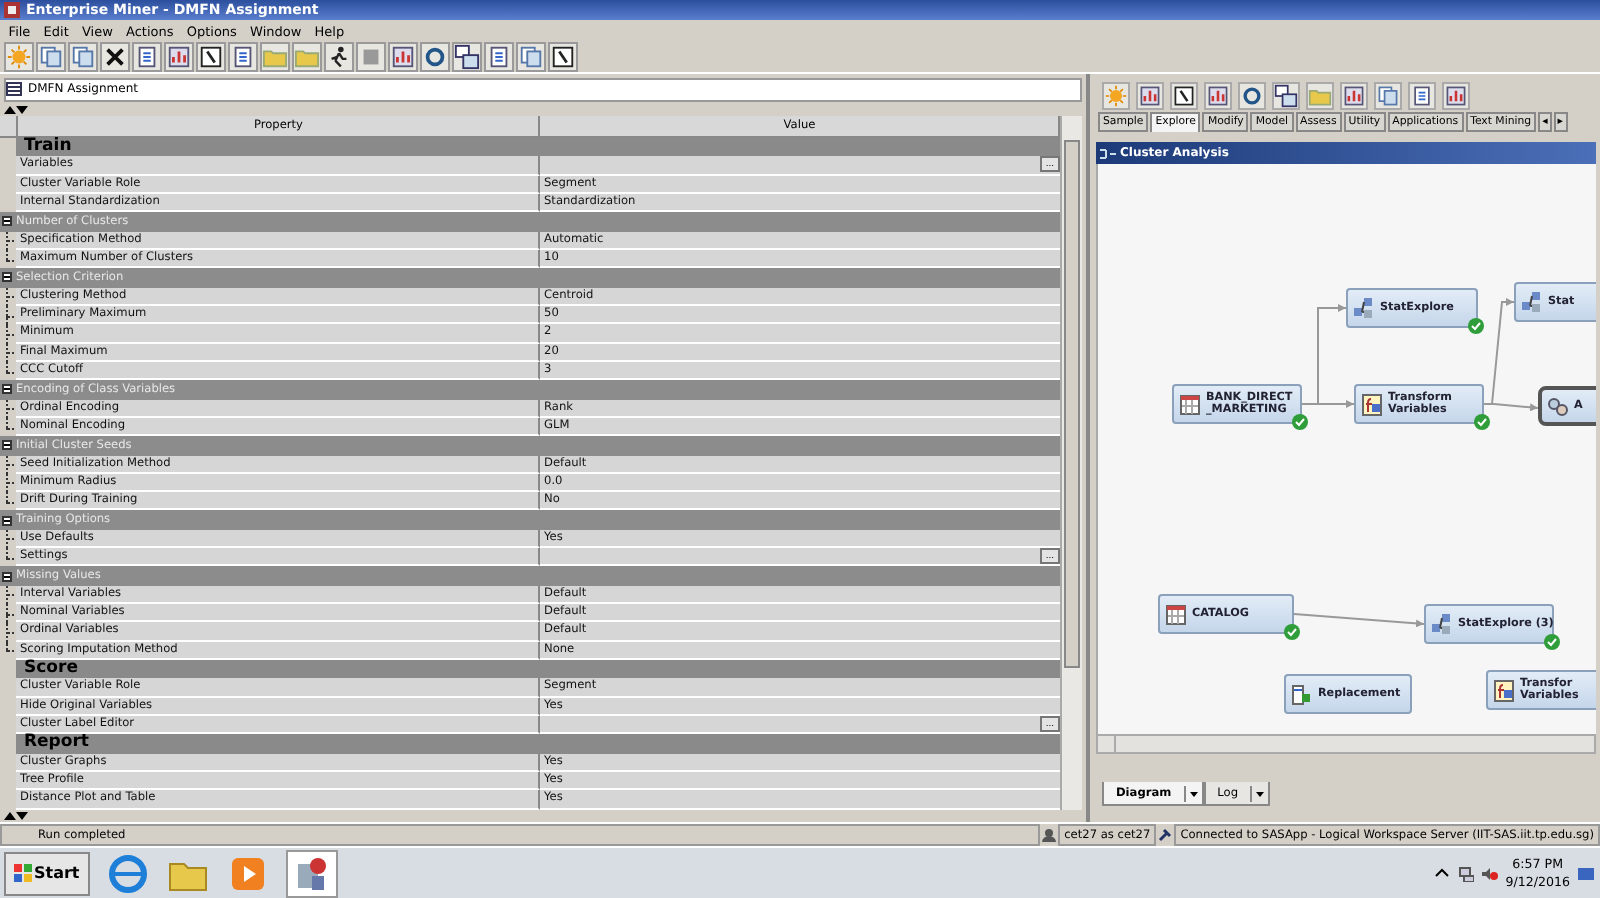 The image size is (1600, 898). What do you see at coordinates (47, 873) in the screenshot?
I see `start-button: Start` at bounding box center [47, 873].